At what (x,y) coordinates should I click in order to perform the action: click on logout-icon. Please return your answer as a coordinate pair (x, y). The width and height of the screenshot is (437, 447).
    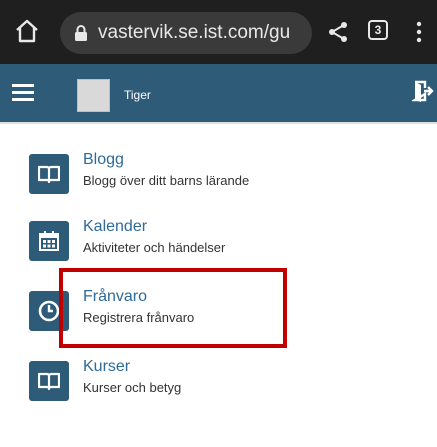
    Looking at the image, I should click on (423, 91).